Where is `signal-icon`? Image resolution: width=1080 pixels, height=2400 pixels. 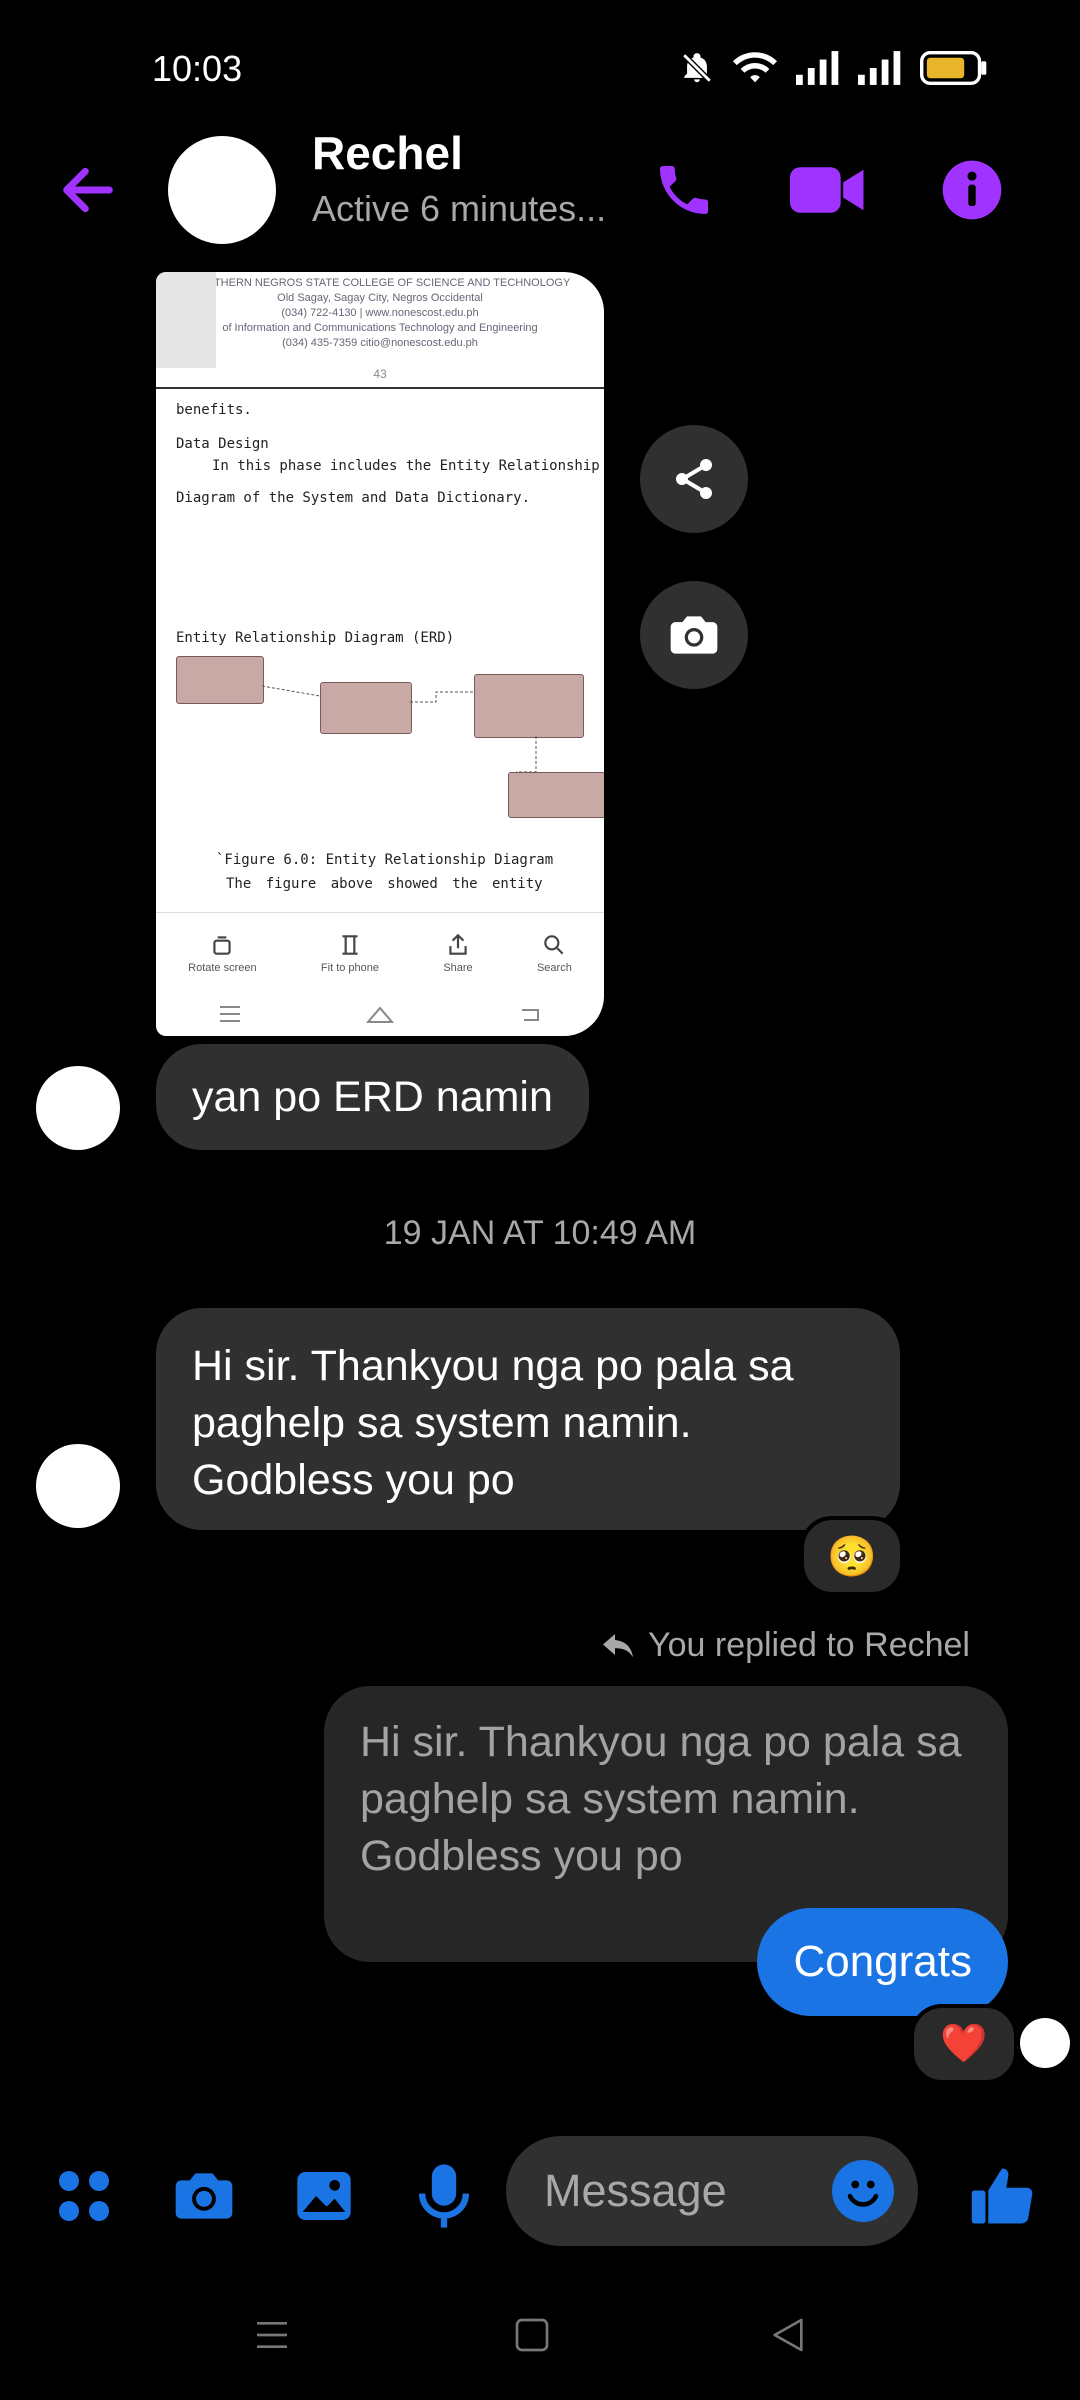 signal-icon is located at coordinates (817, 68).